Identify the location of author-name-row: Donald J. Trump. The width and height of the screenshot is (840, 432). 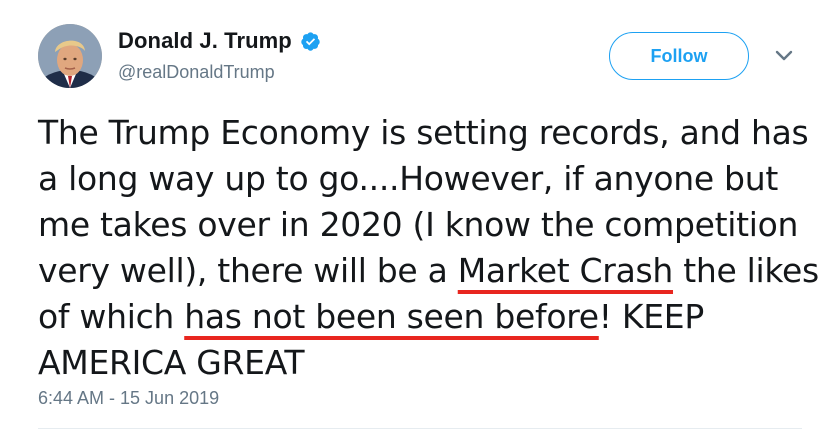
(219, 41).